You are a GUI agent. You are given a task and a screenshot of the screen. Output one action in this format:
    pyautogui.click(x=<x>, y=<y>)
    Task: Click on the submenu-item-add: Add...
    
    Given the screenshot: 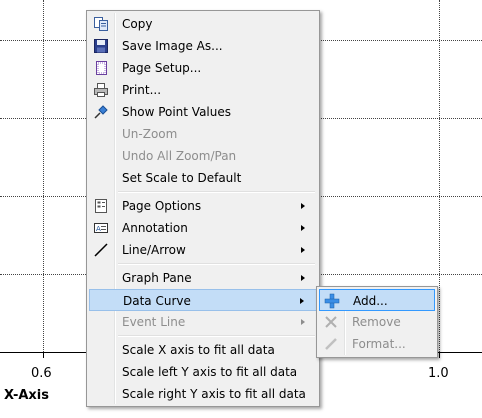 What is the action you would take?
    pyautogui.click(x=377, y=300)
    